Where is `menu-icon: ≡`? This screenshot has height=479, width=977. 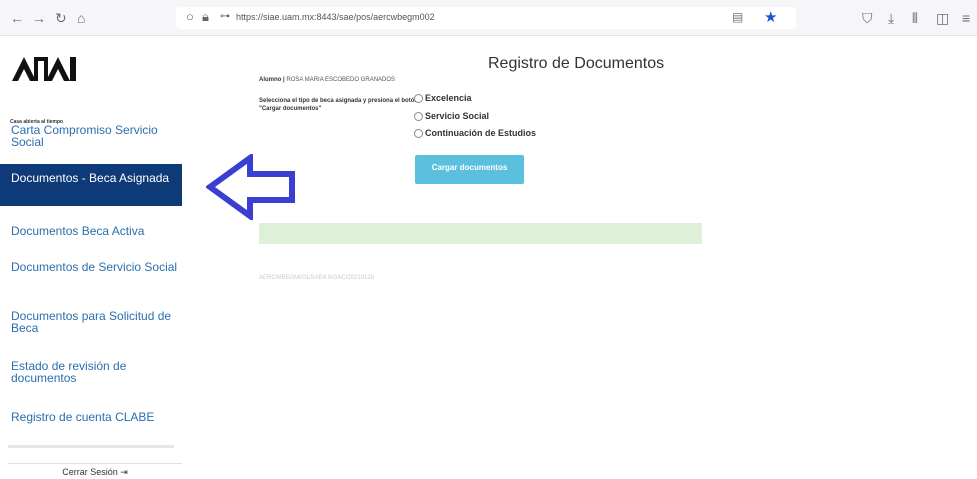
menu-icon: ≡ is located at coordinates (966, 18).